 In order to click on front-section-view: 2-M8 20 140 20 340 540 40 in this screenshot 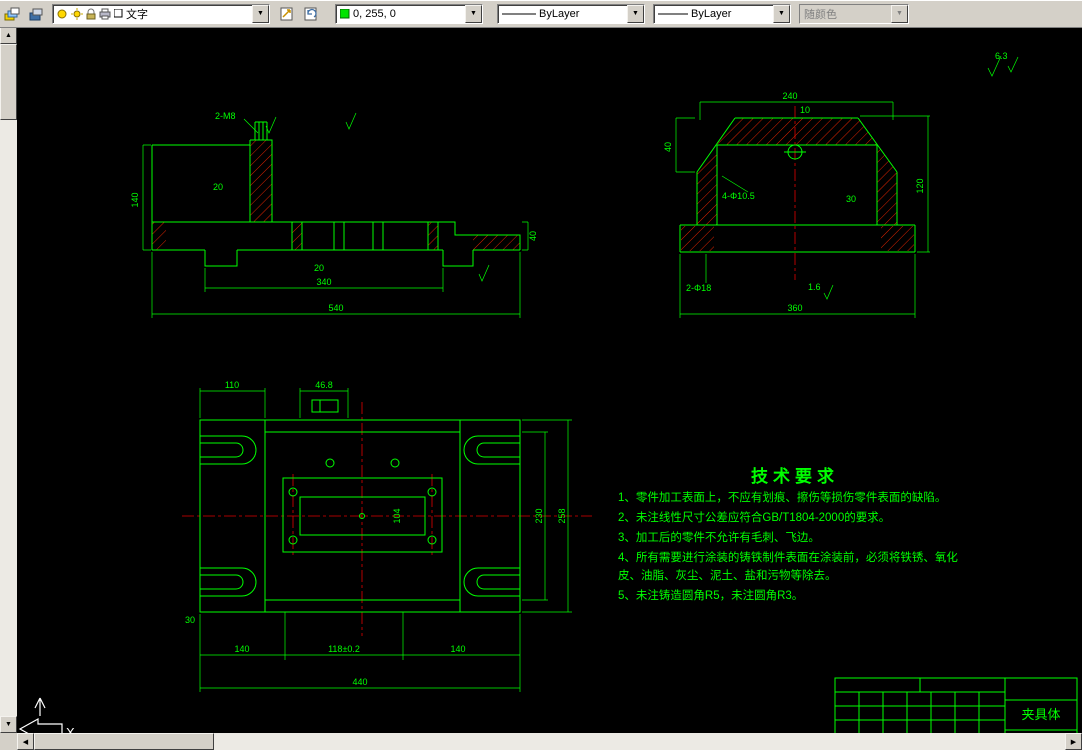, I will do `click(334, 214)`.